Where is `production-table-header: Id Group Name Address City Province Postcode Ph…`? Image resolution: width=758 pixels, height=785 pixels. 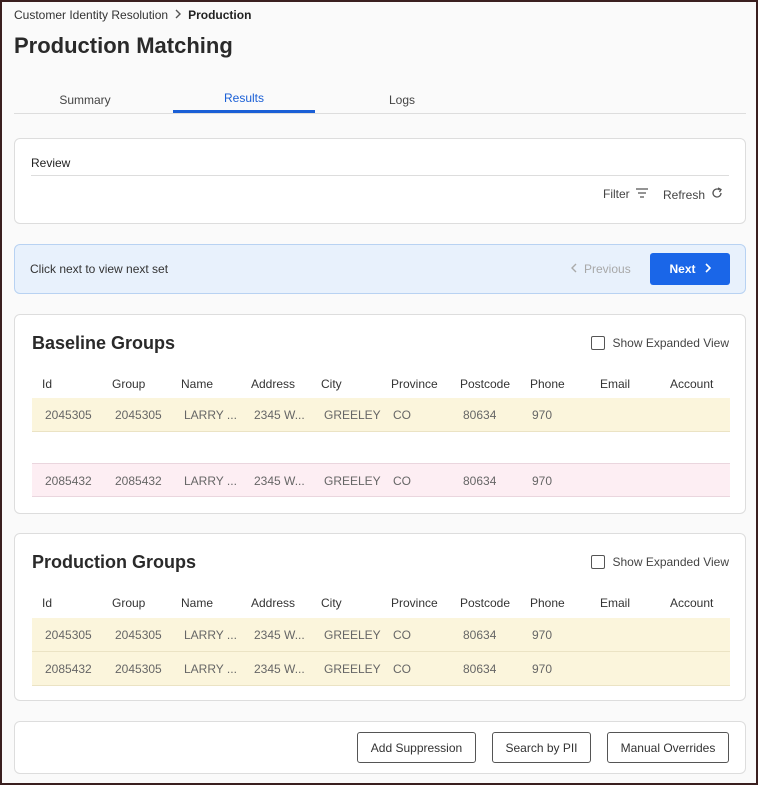 production-table-header: Id Group Name Address City Province Postcode Ph… is located at coordinates (381, 606).